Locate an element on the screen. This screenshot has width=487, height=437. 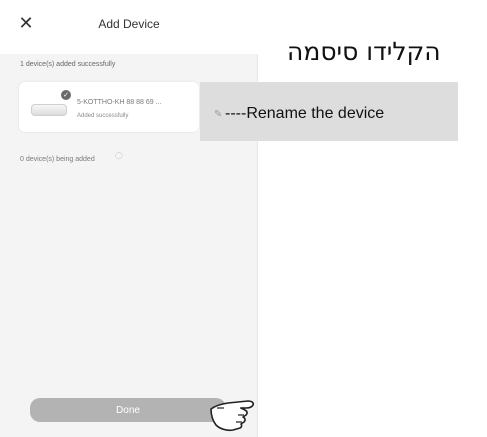
done-button: Done is located at coordinates (128, 410).